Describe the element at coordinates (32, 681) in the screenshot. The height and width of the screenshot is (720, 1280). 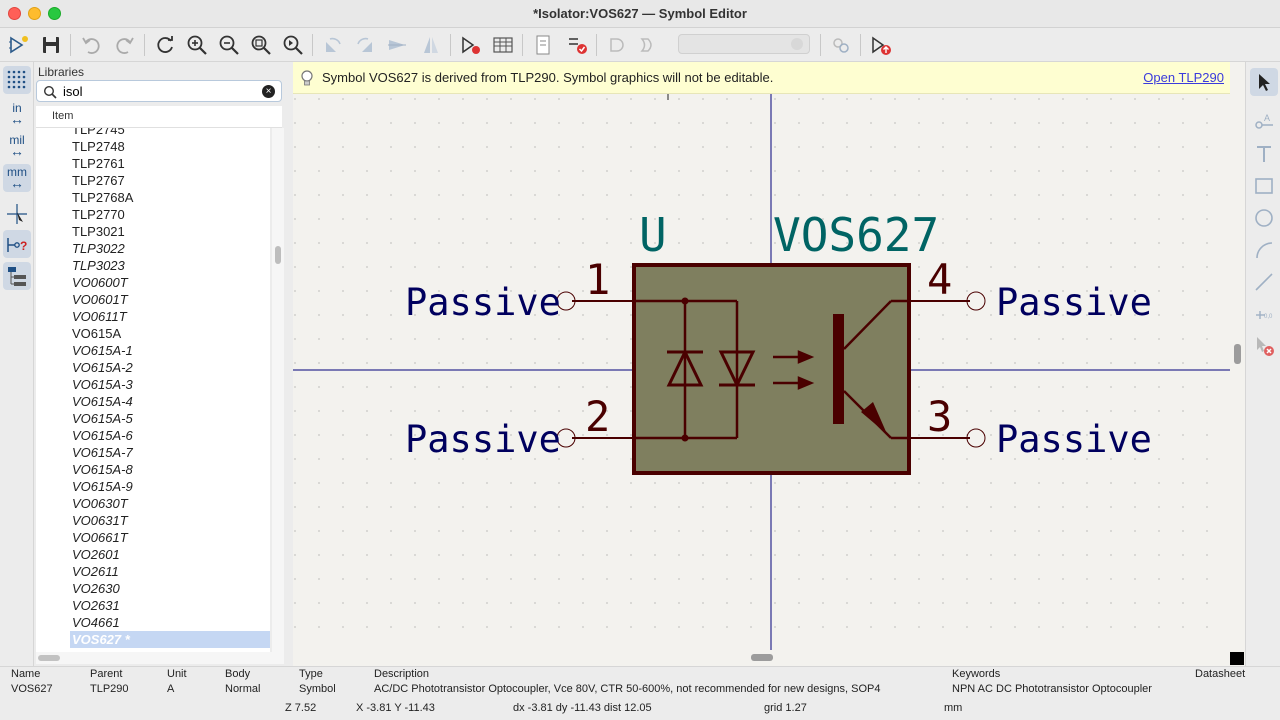
I see `prop-name: Name VOS627` at that location.